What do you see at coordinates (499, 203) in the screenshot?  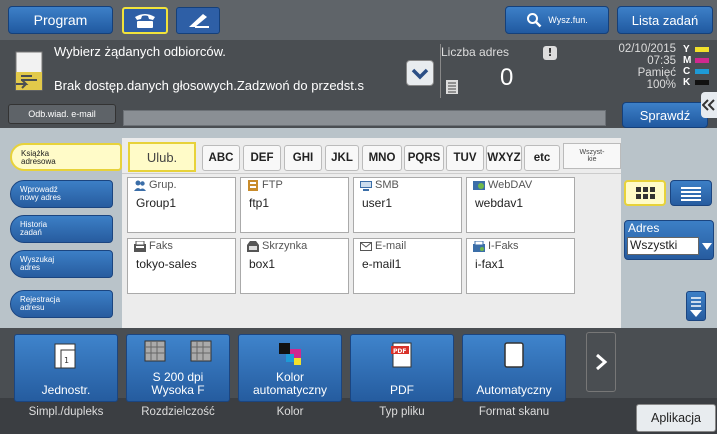 I see `card-name: webdav1` at bounding box center [499, 203].